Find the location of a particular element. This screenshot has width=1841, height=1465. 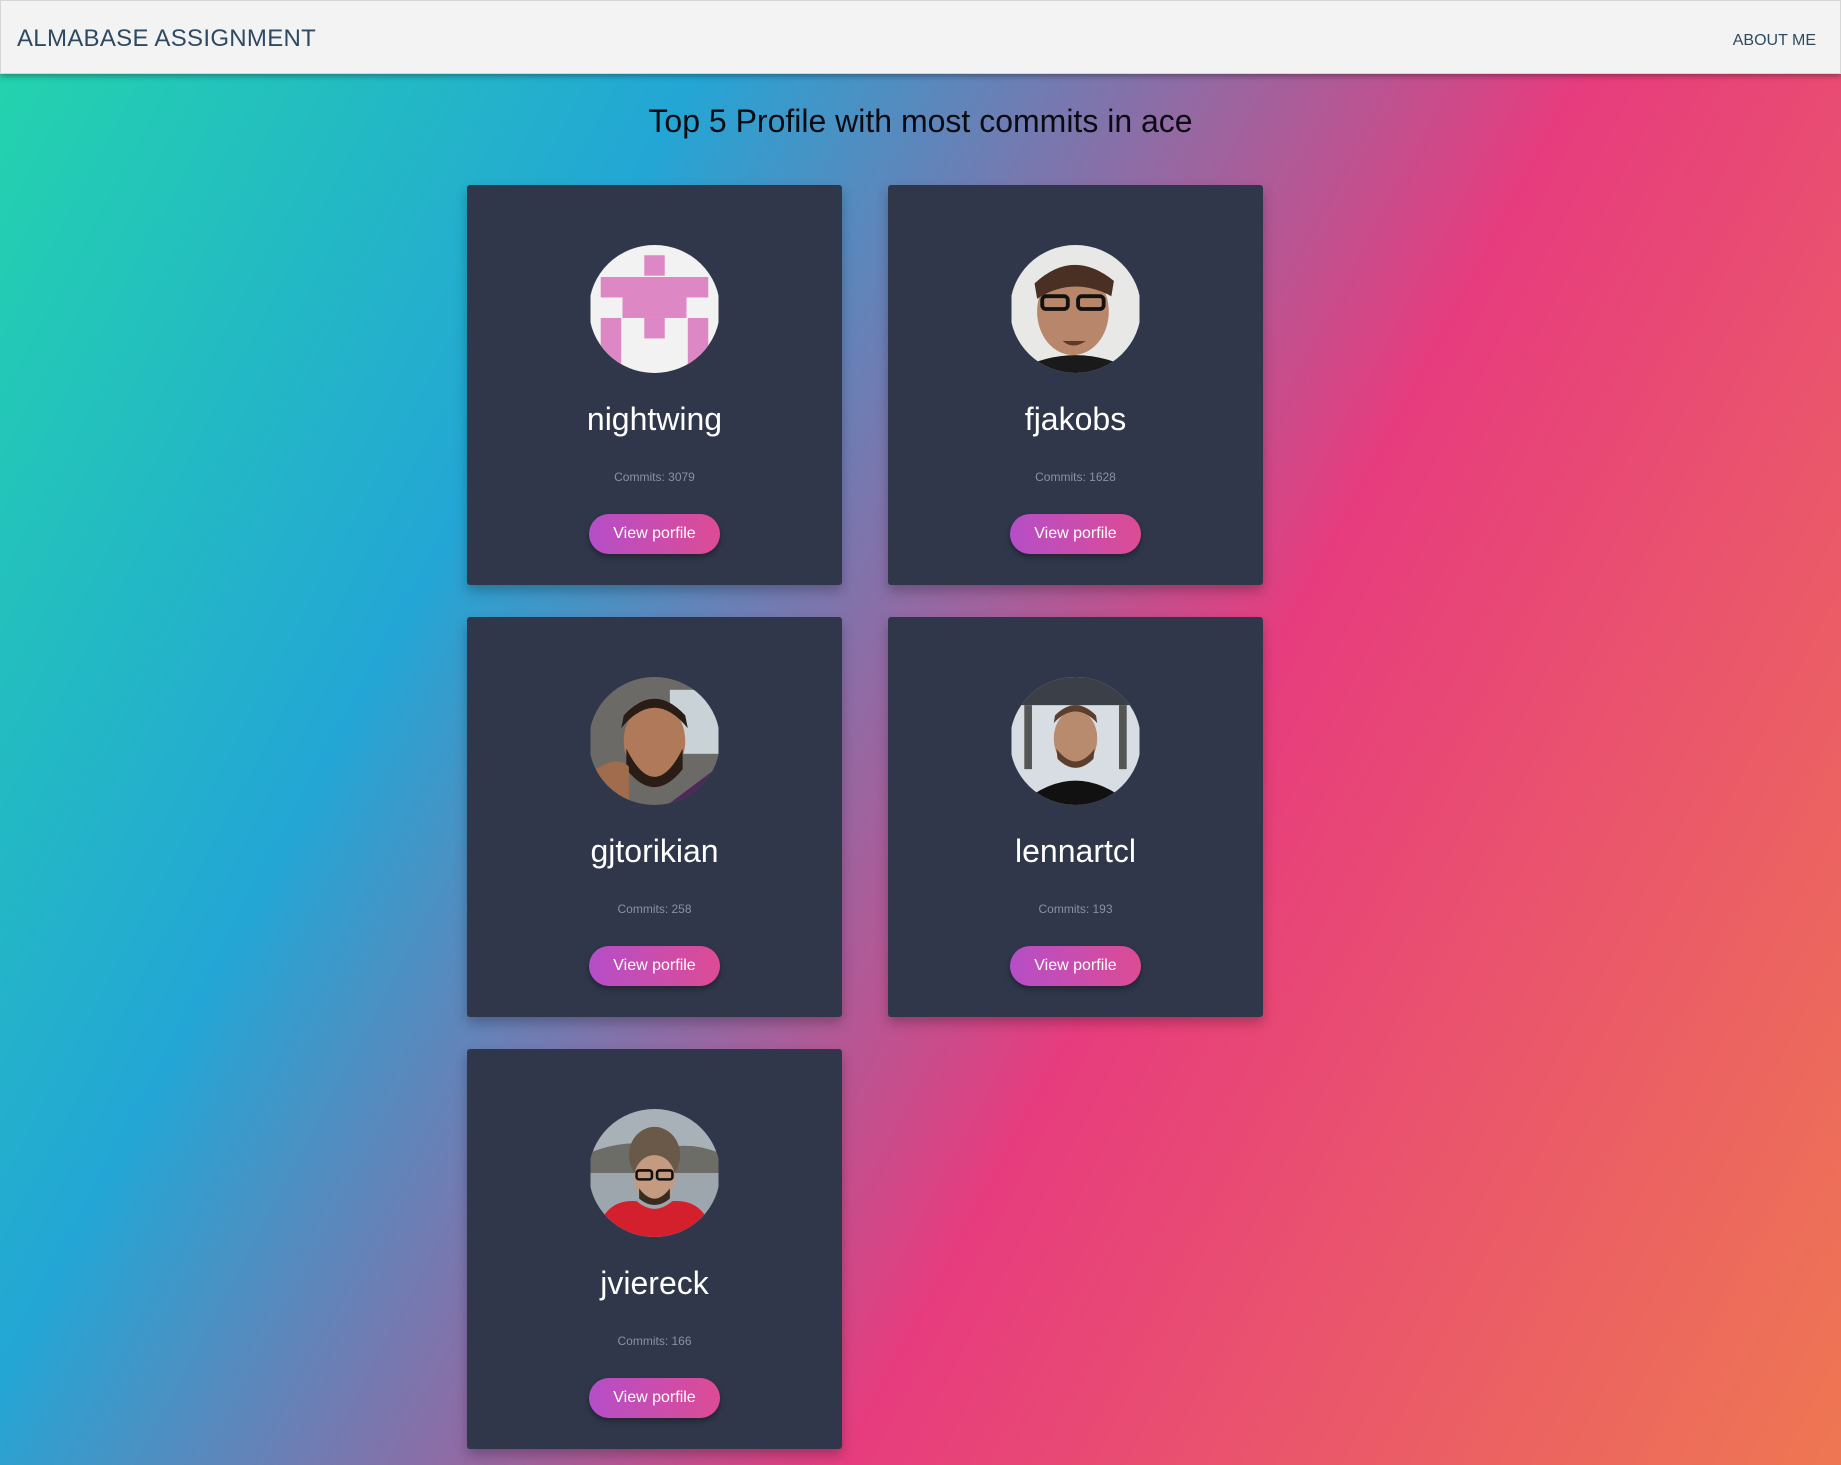

profile-card: lennartcl Commits: 193 View porfile is located at coordinates (1075, 817).